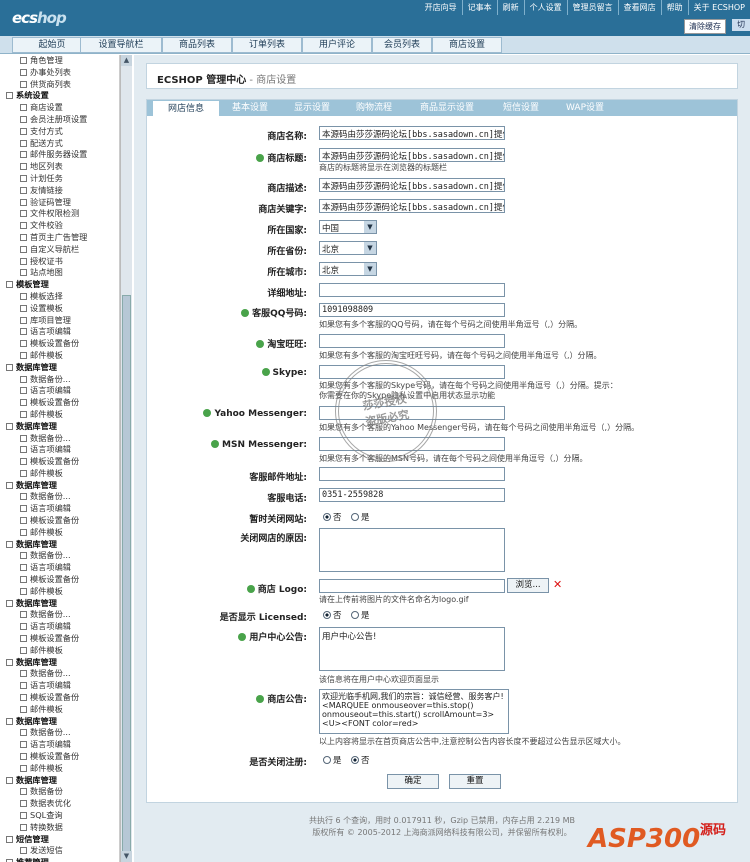 This screenshot has height=862, width=750. What do you see at coordinates (59, 61) in the screenshot?
I see `sidebar-item: 角色管理` at bounding box center [59, 61].